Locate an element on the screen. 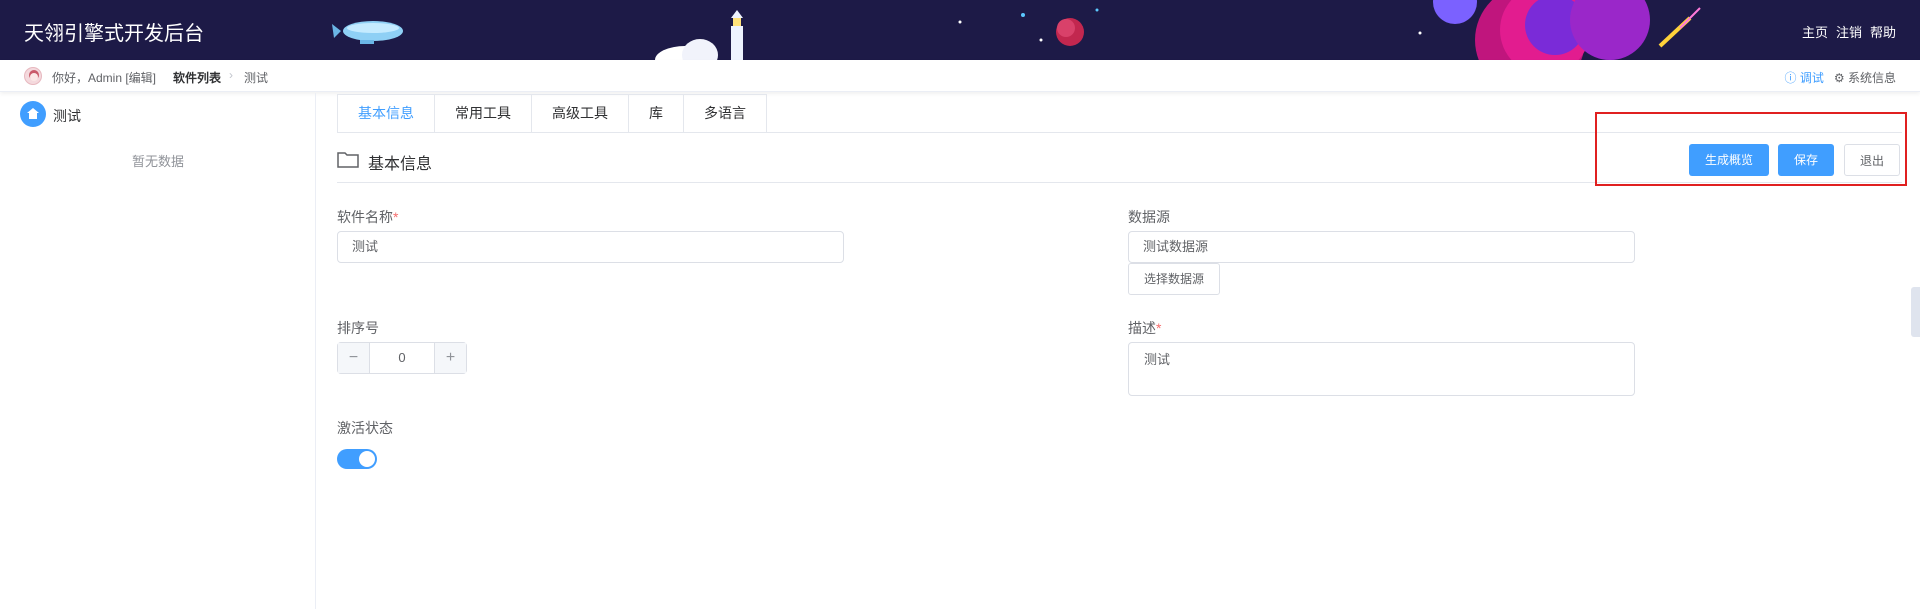 Image resolution: width=1920 pixels, height=609 pixels. breadcrumb-current: 测试 is located at coordinates (256, 78).